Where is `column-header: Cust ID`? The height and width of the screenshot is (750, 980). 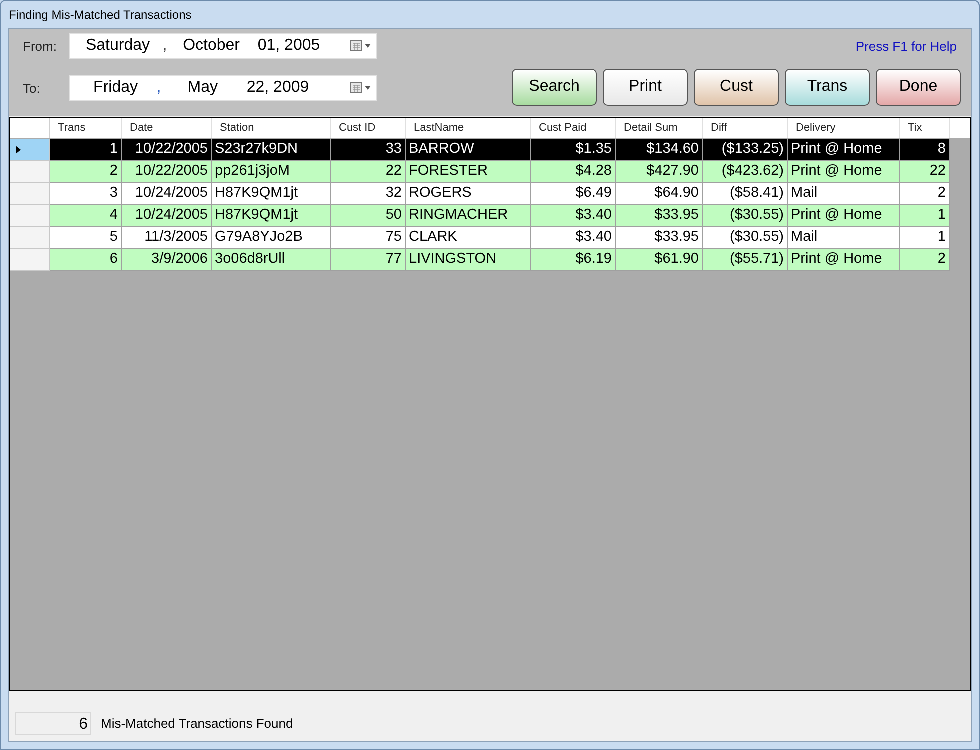 column-header: Cust ID is located at coordinates (368, 128).